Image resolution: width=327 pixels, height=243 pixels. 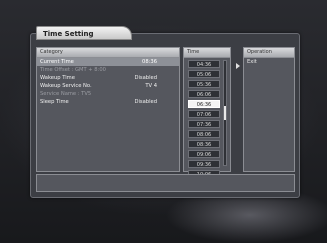 What do you see at coordinates (149, 62) in the screenshot?
I see `category-row-value: 08:36` at bounding box center [149, 62].